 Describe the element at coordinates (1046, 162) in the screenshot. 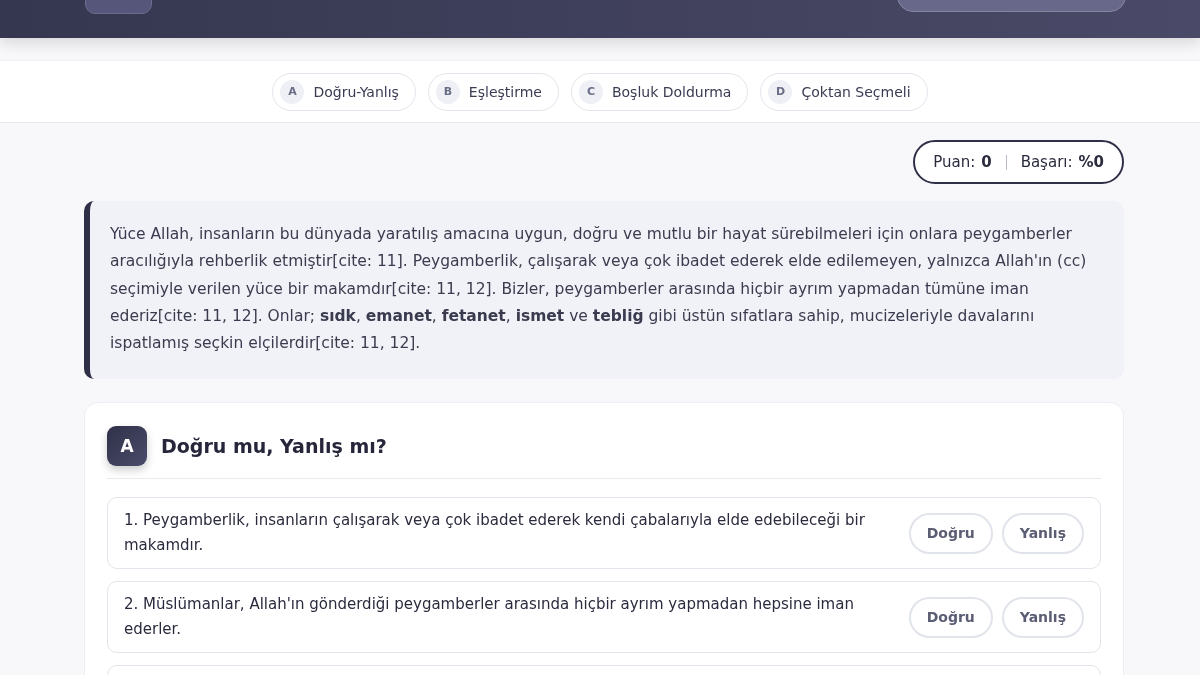

I see `success-label: Başarı:` at that location.